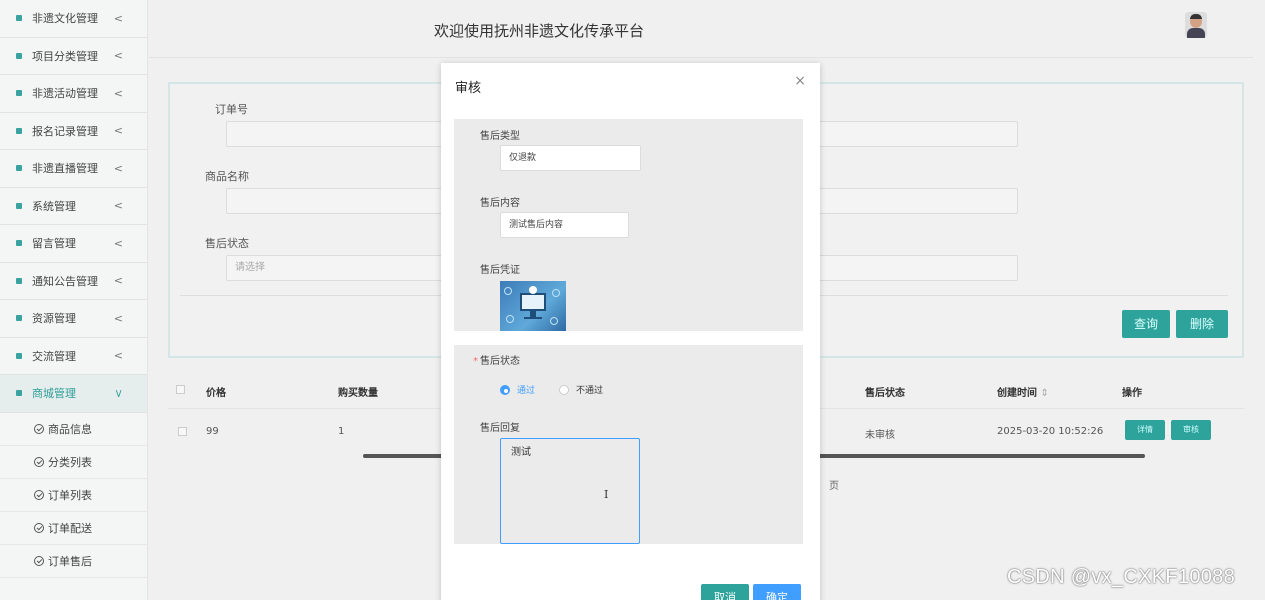 This screenshot has width=1265, height=600. I want to click on status-radio-group: 通过 不通过, so click(563, 389).